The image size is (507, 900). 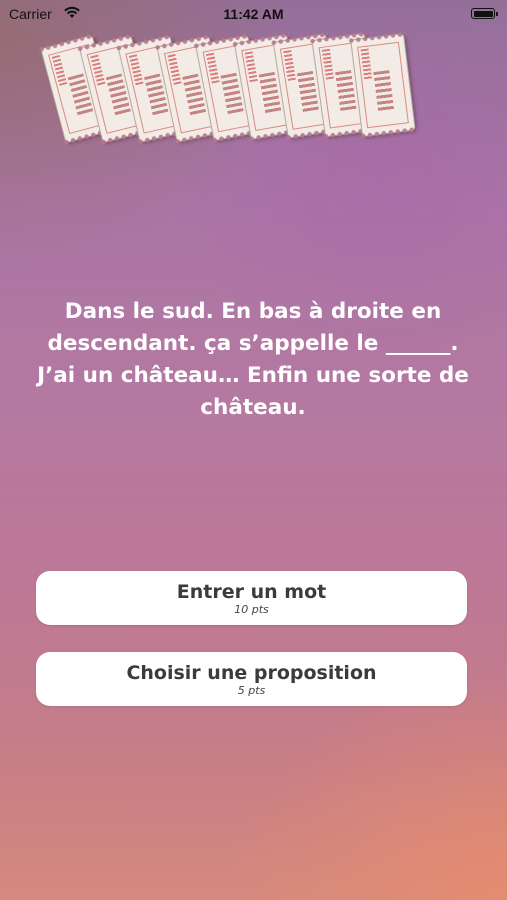 I want to click on enter-word-label: Entrer un mot, so click(x=251, y=592).